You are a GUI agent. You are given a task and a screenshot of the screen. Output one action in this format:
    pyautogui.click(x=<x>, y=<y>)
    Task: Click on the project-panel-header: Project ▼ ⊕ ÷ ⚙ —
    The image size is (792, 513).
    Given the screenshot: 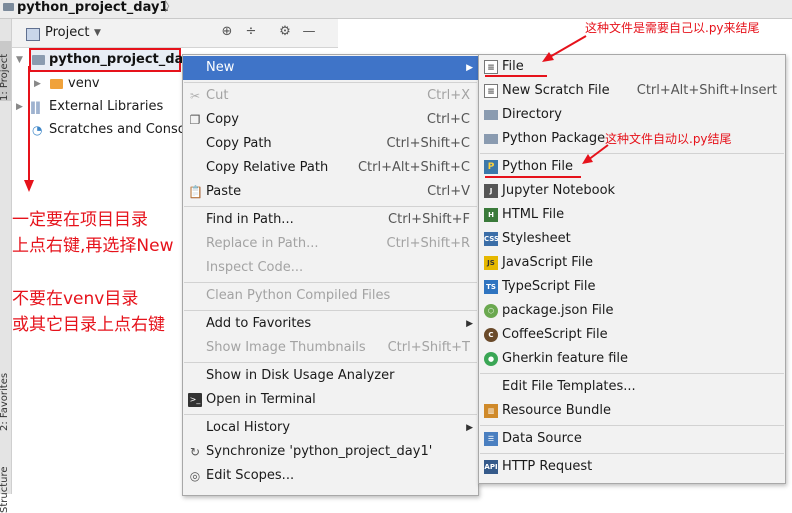 What is the action you would take?
    pyautogui.click(x=175, y=33)
    